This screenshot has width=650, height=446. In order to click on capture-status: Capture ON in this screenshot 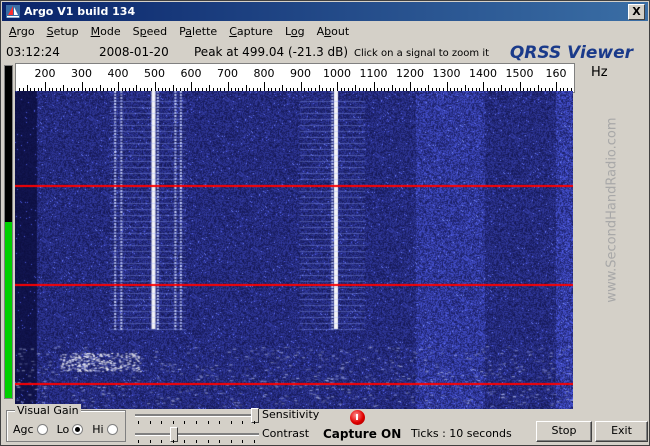, I will do `click(362, 434)`.